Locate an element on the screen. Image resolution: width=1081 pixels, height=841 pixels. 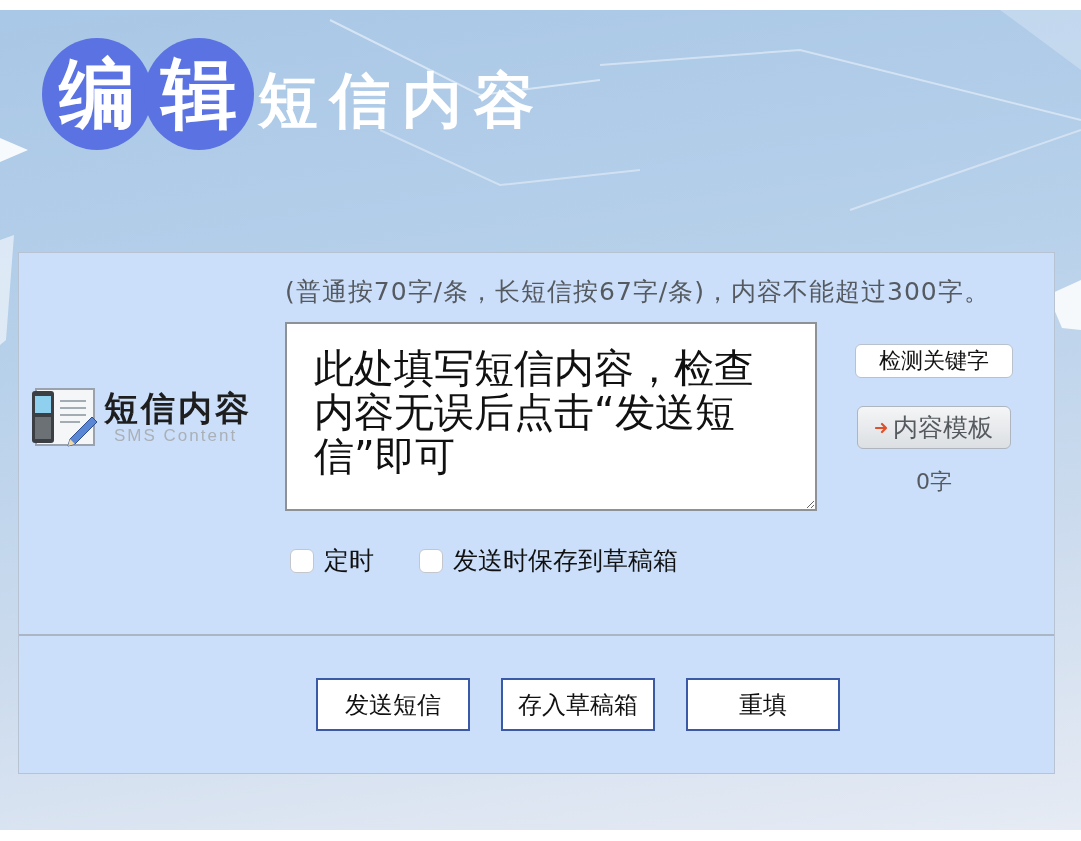
tool-button: 内容模板 is located at coordinates (934, 427).